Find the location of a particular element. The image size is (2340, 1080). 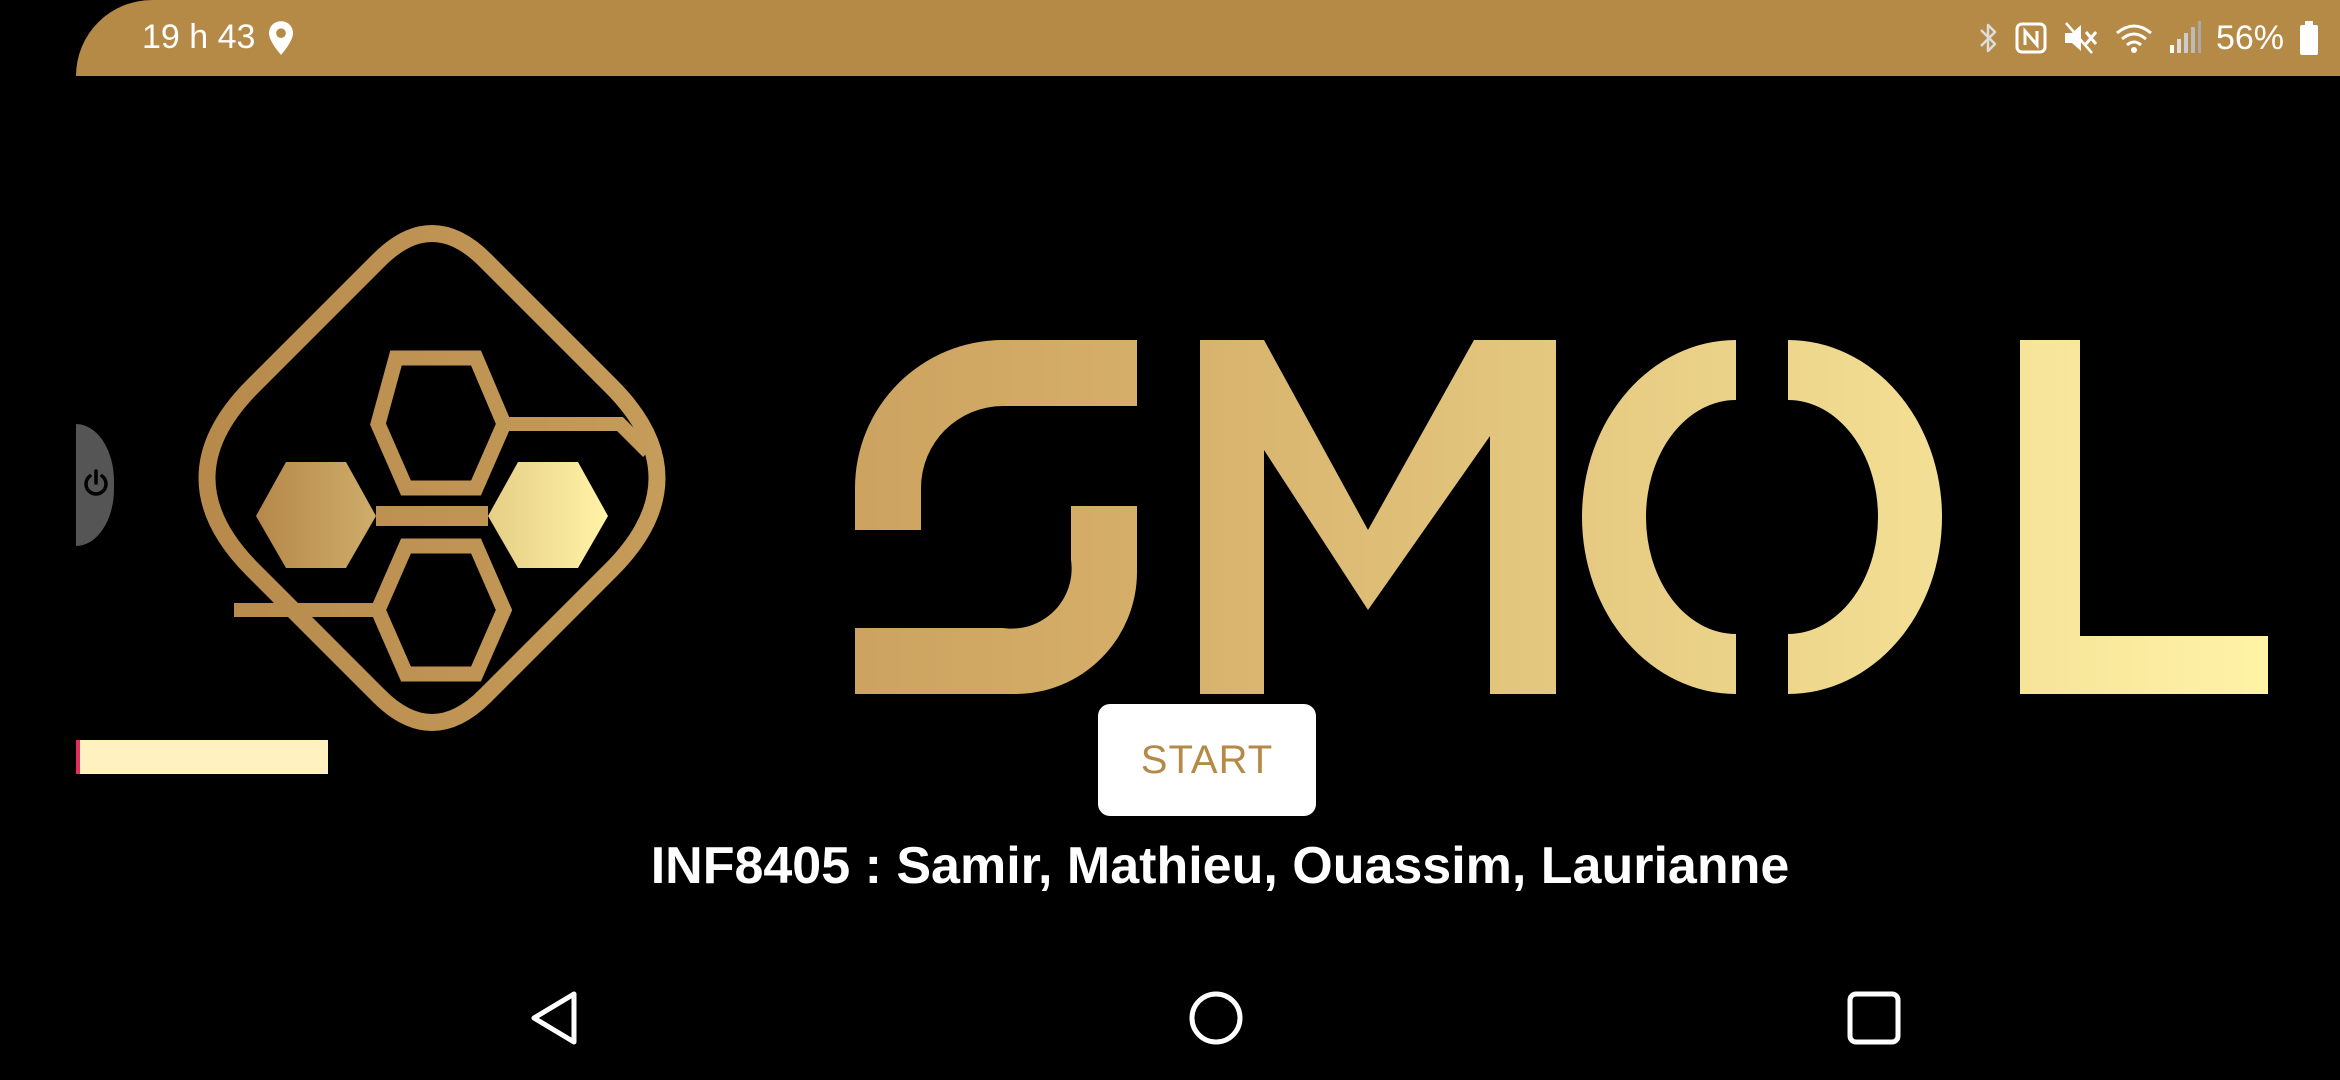

back-icon is located at coordinates (556, 1018).